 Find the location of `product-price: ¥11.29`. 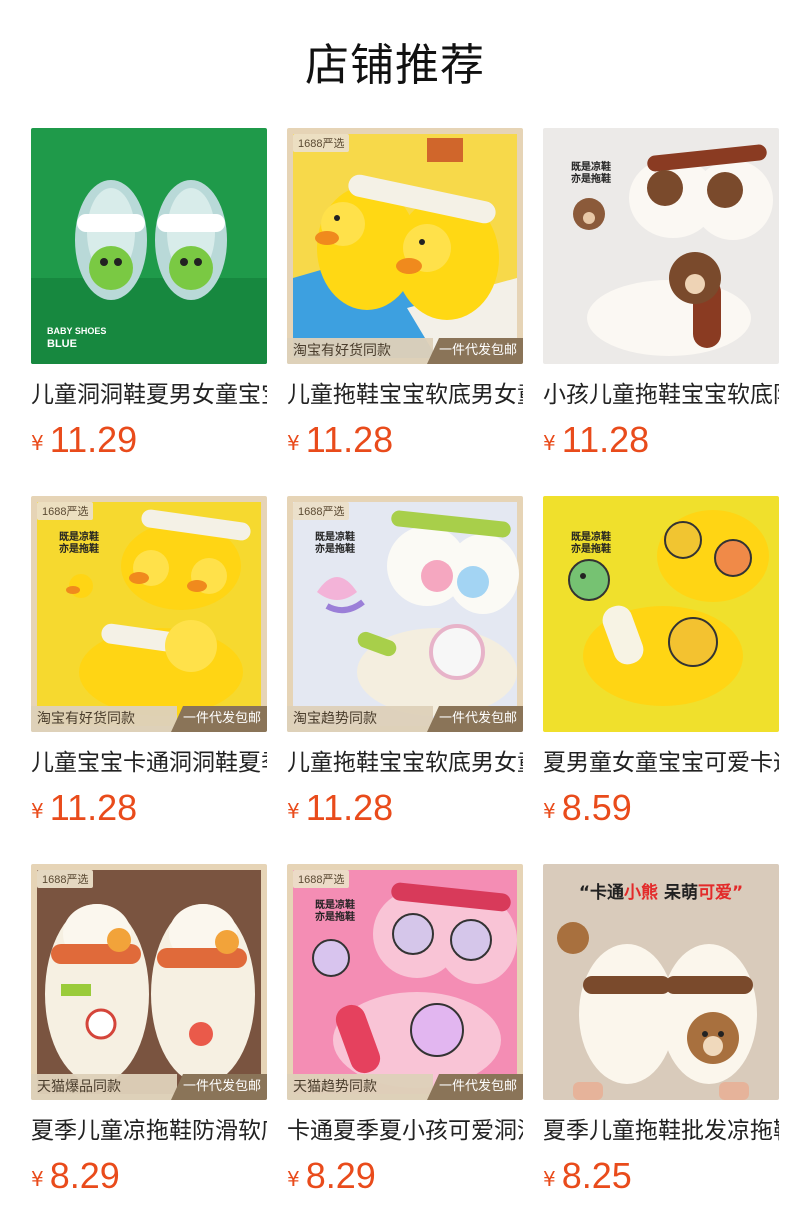

product-price: ¥11.29 is located at coordinates (149, 440).